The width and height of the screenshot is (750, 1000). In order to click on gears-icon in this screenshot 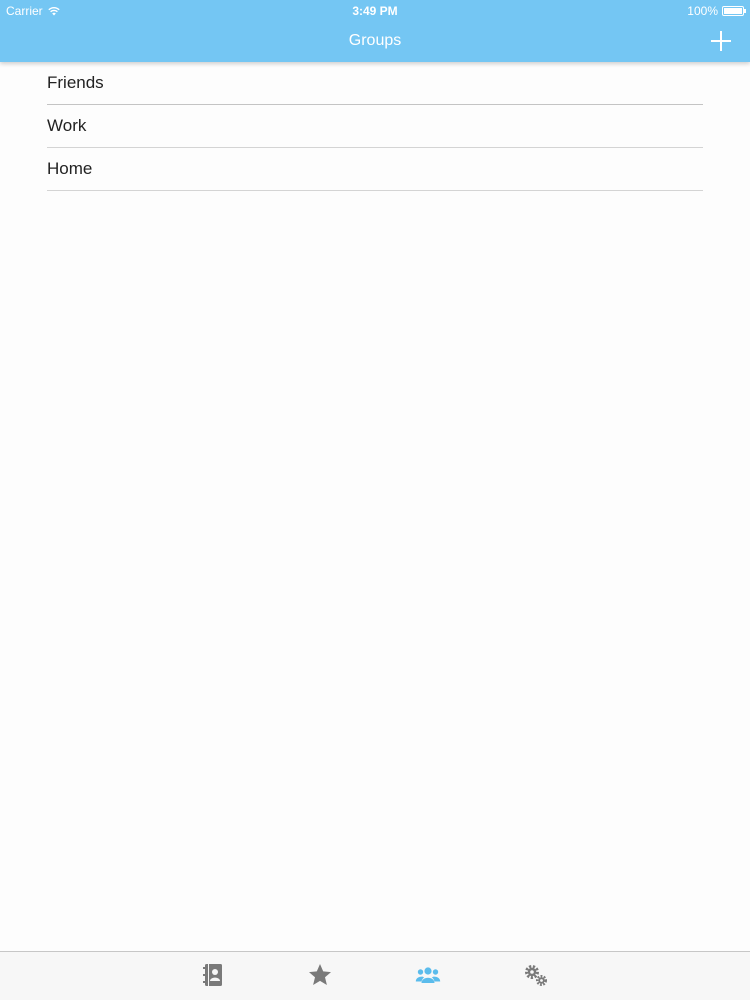, I will do `click(536, 976)`.